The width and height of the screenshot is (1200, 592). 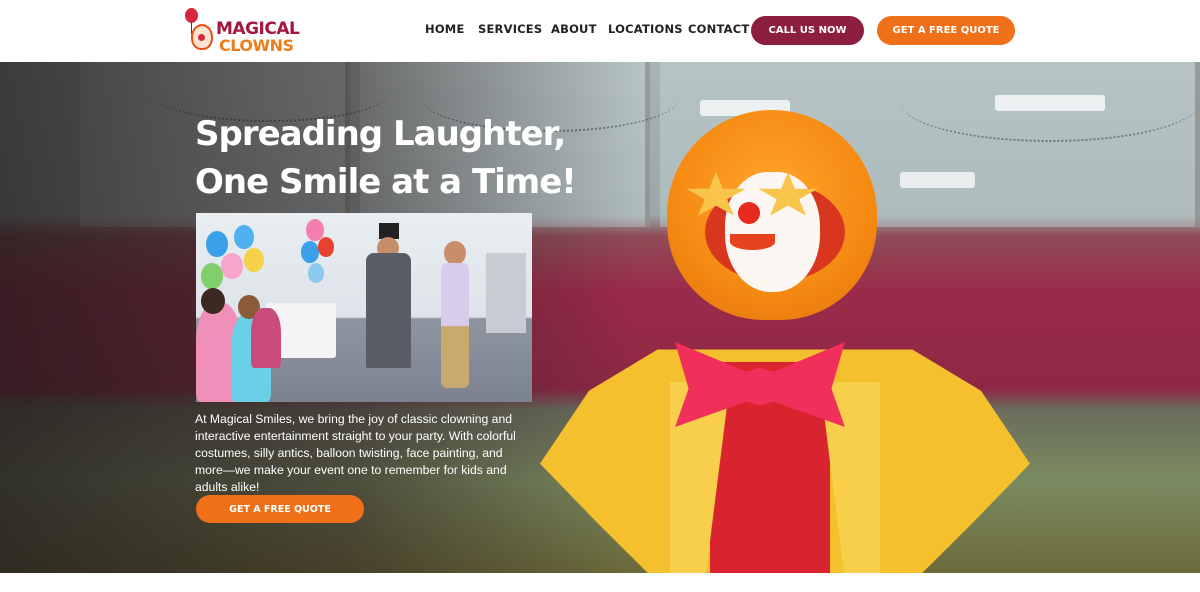 I want to click on hero-title-line2: One Smile at a Time!, so click(x=386, y=182).